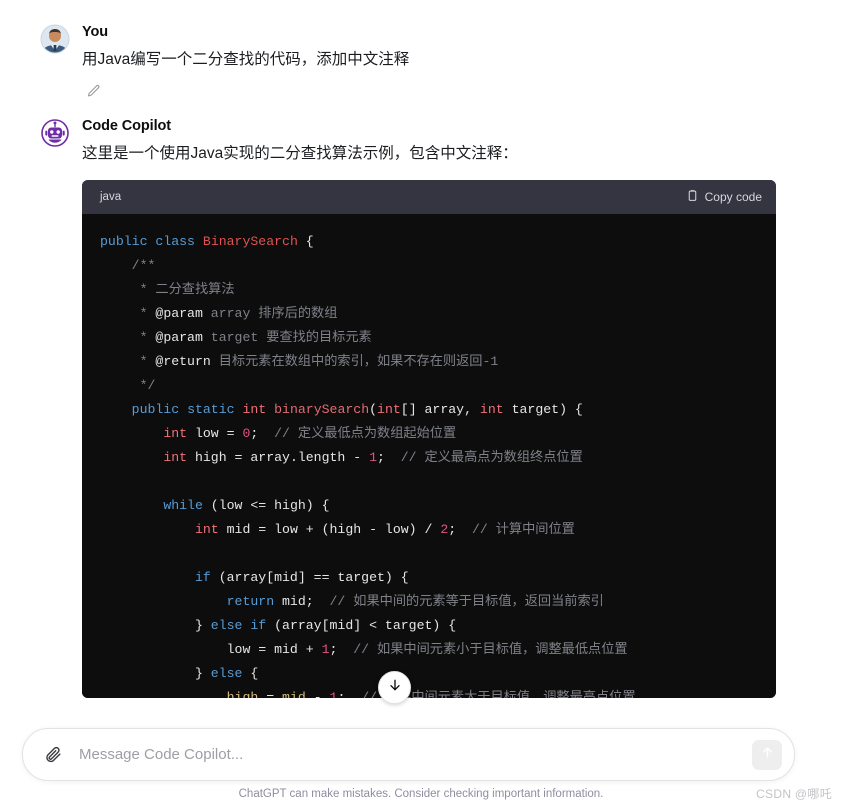 The height and width of the screenshot is (811, 842). Describe the element at coordinates (329, 529) in the screenshot. I see `code-token: mid = low + (high - low) /` at that location.